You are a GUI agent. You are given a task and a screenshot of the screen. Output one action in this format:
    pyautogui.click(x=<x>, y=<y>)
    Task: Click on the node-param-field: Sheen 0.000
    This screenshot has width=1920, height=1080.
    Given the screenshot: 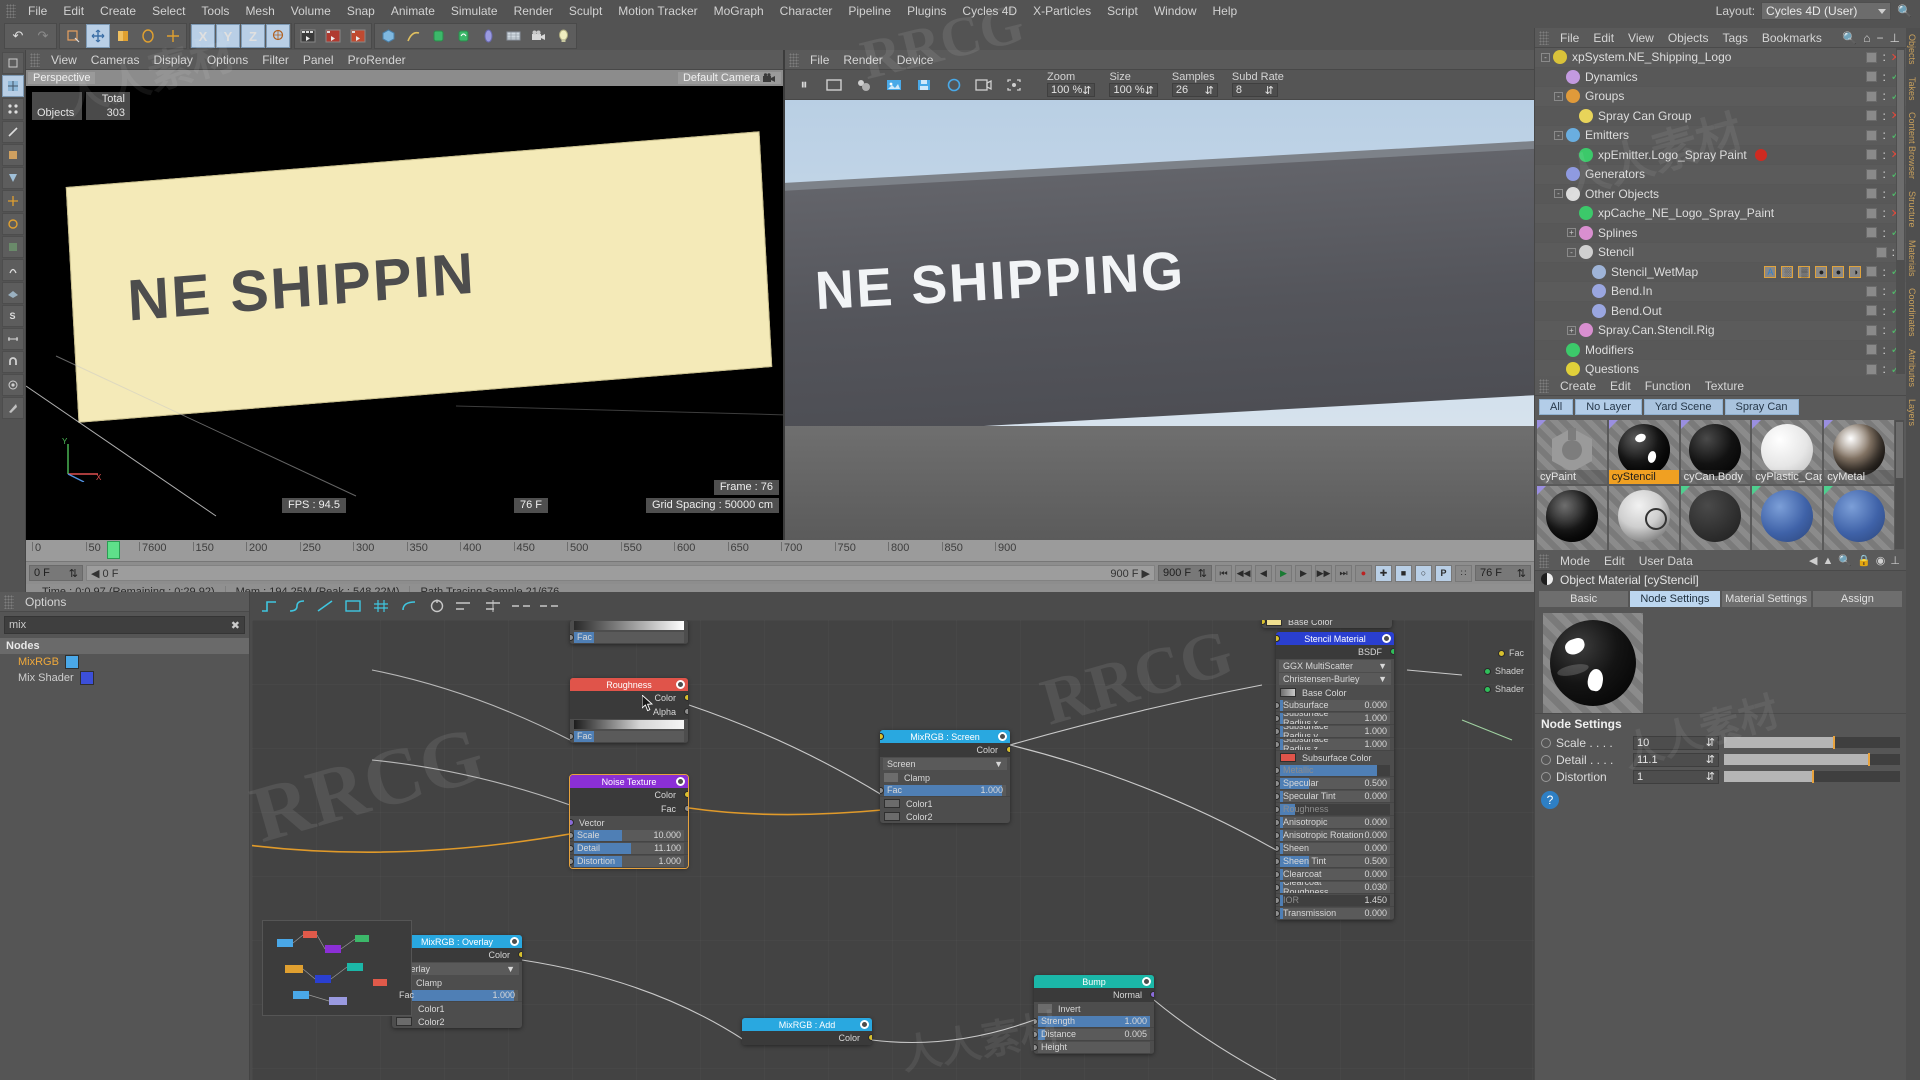 What is the action you would take?
    pyautogui.click(x=1335, y=848)
    